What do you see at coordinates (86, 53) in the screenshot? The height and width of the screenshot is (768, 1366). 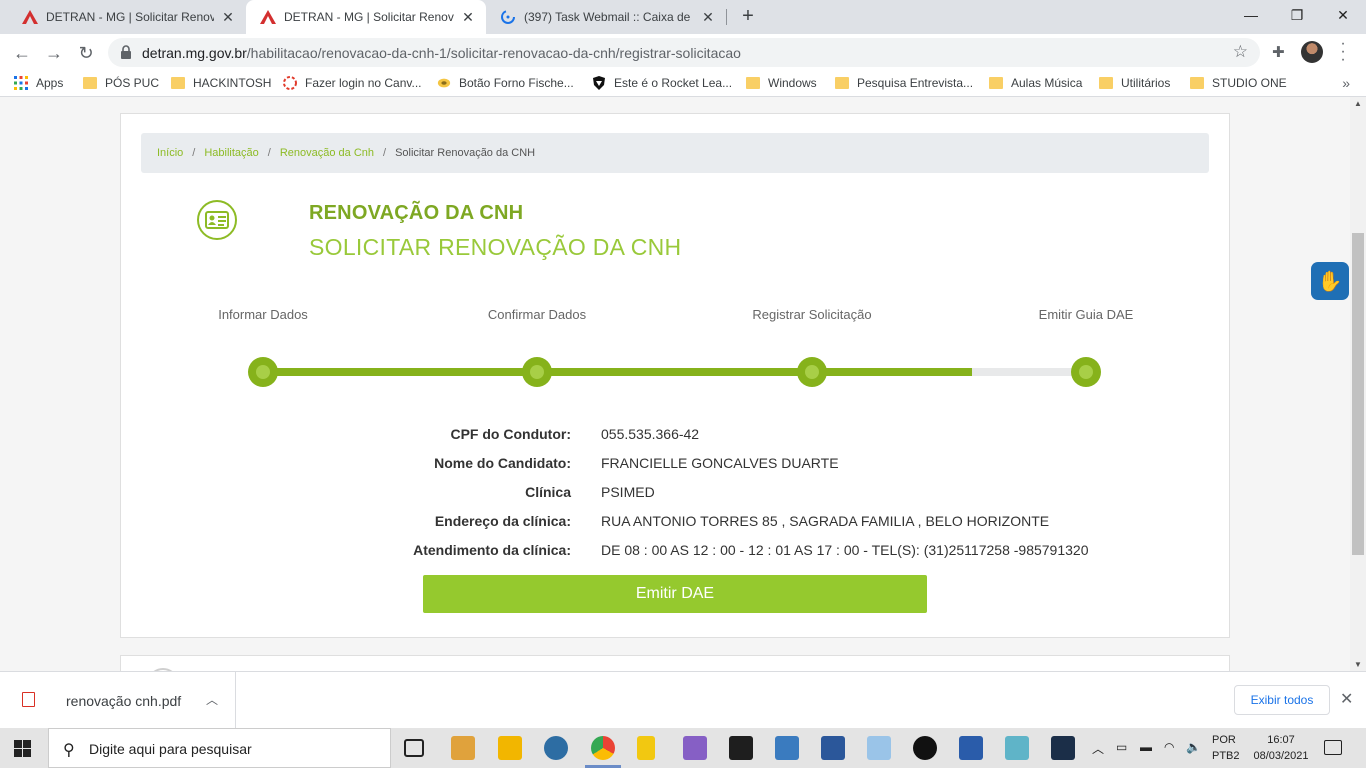 I see `reload-icon: ↻` at bounding box center [86, 53].